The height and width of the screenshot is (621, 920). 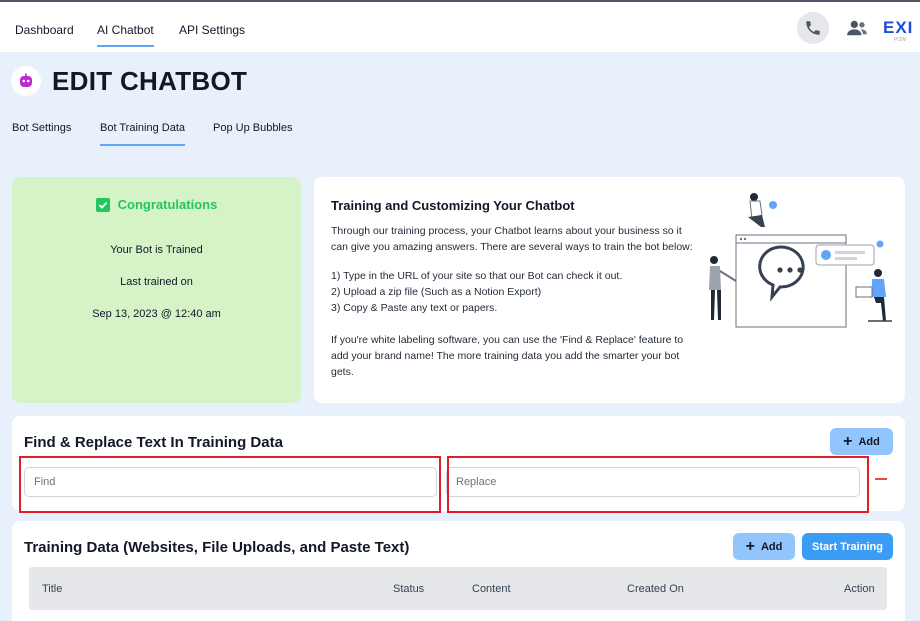 What do you see at coordinates (167, 204) in the screenshot?
I see `congrats-title: Congratulations` at bounding box center [167, 204].